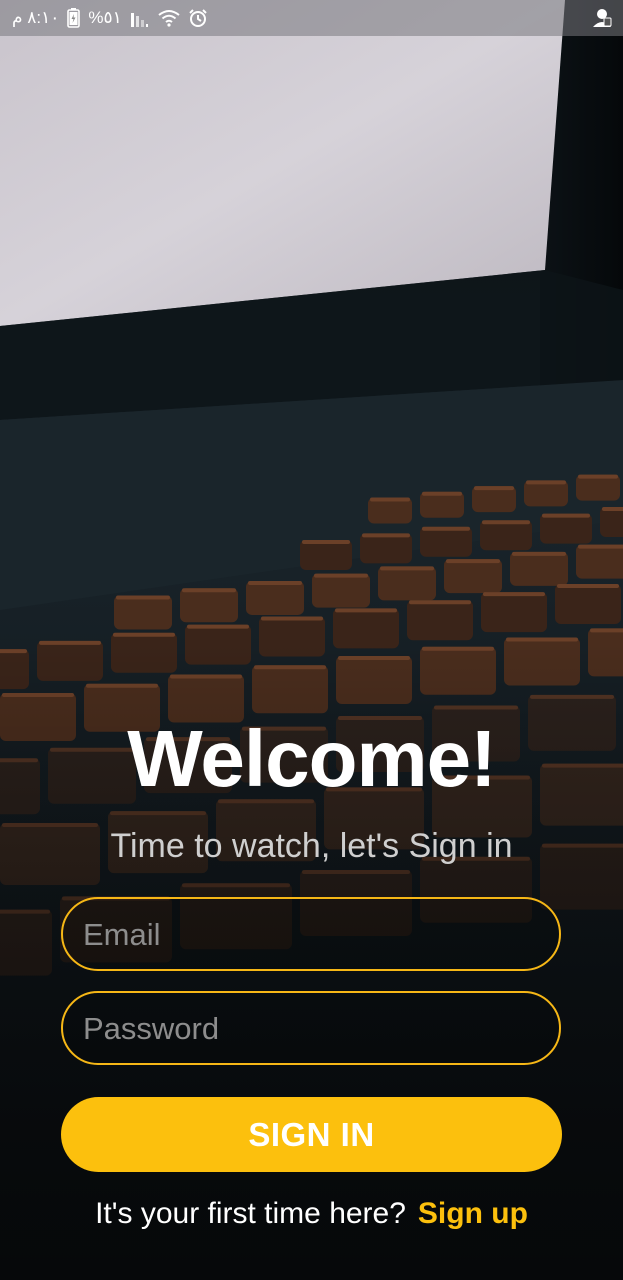  I want to click on email-input, so click(313, 935).